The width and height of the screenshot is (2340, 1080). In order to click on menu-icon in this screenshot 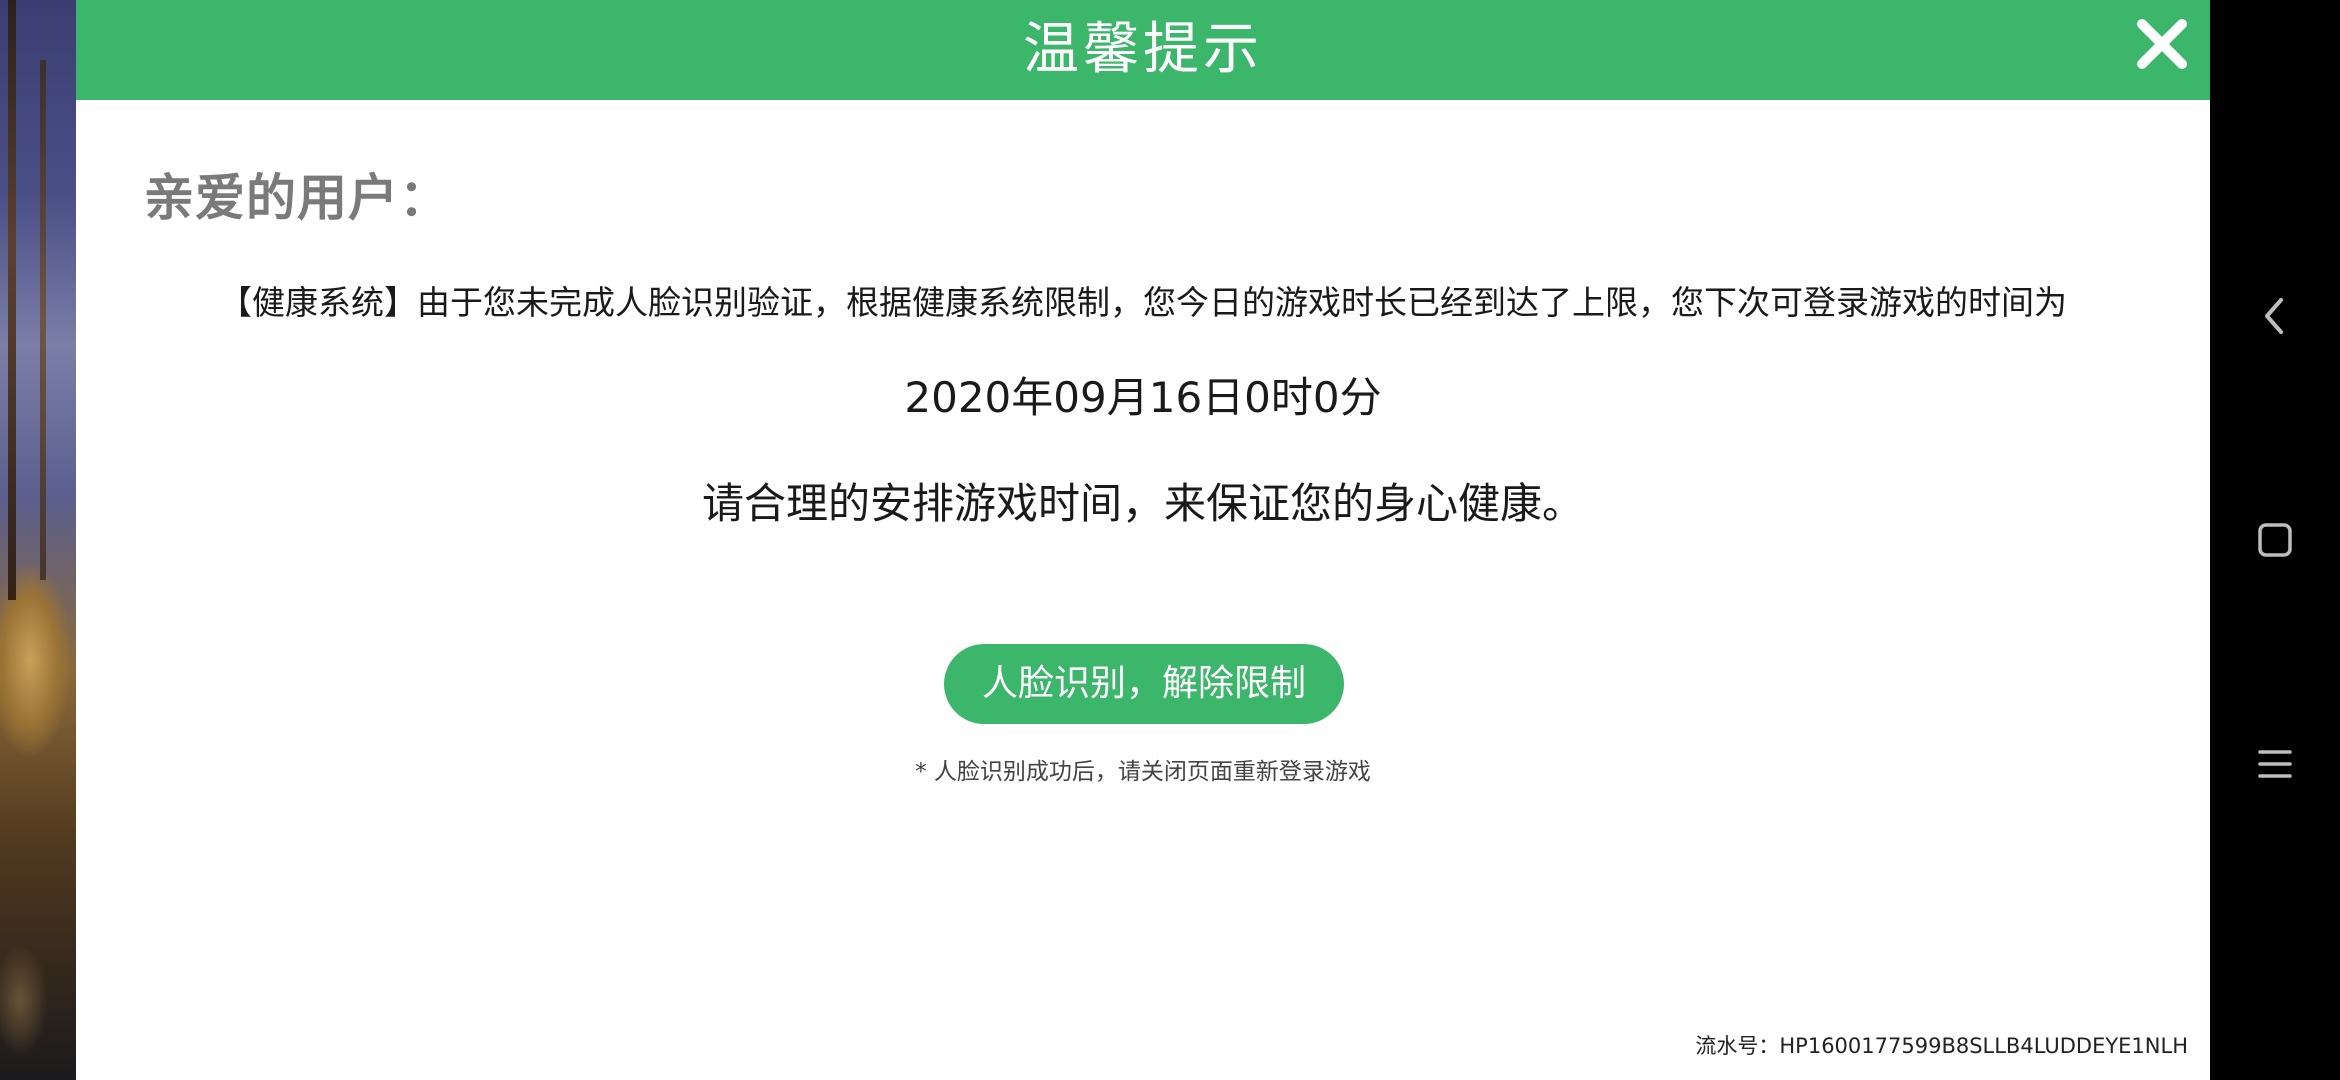, I will do `click(2275, 764)`.